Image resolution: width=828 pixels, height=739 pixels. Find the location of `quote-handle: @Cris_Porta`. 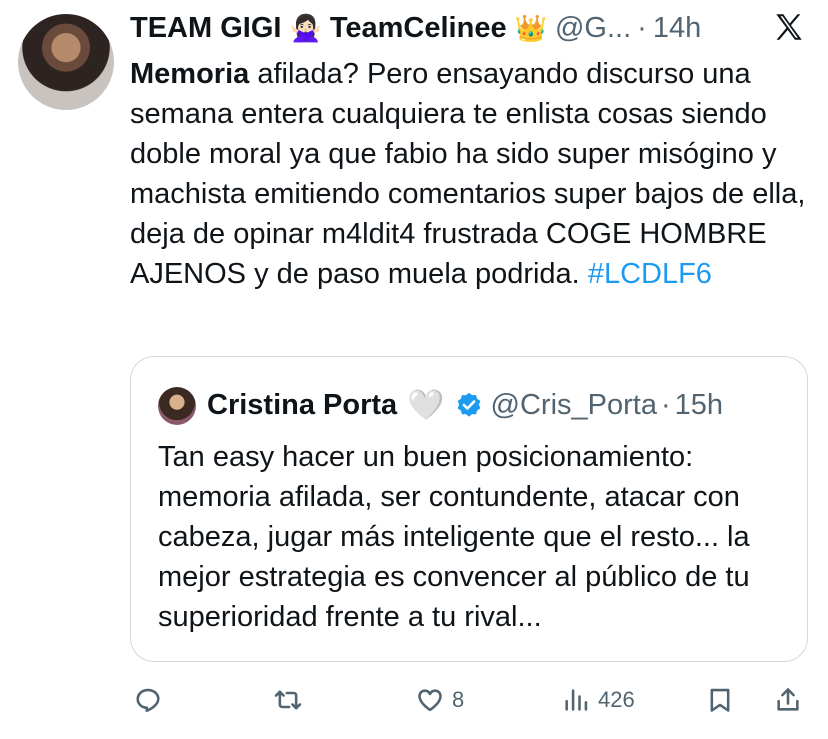

quote-handle: @Cris_Porta is located at coordinates (574, 405).